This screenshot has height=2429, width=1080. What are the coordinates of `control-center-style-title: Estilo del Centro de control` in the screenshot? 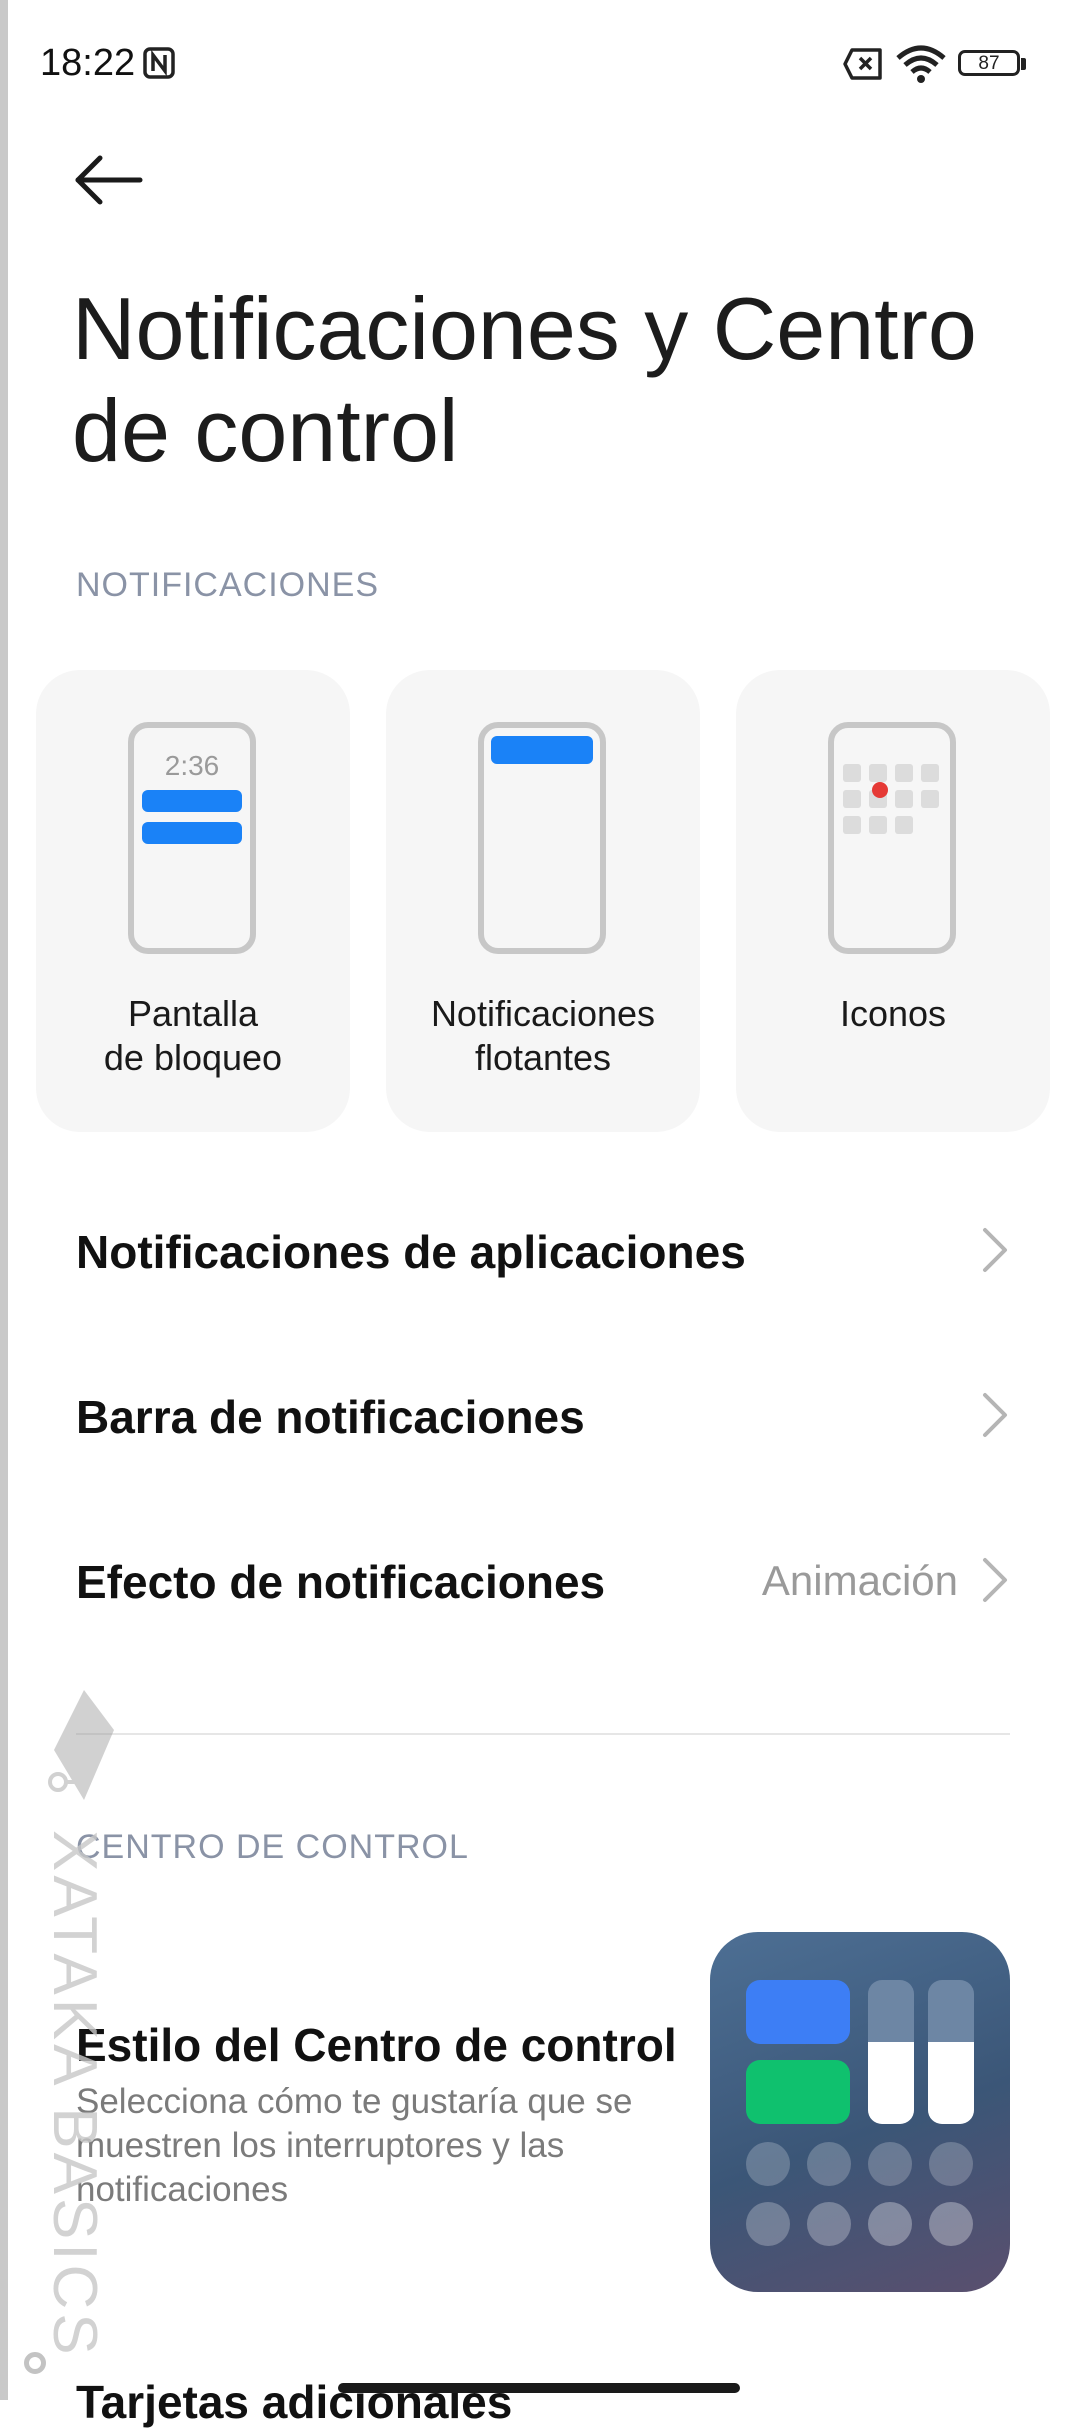 It's located at (376, 2045).